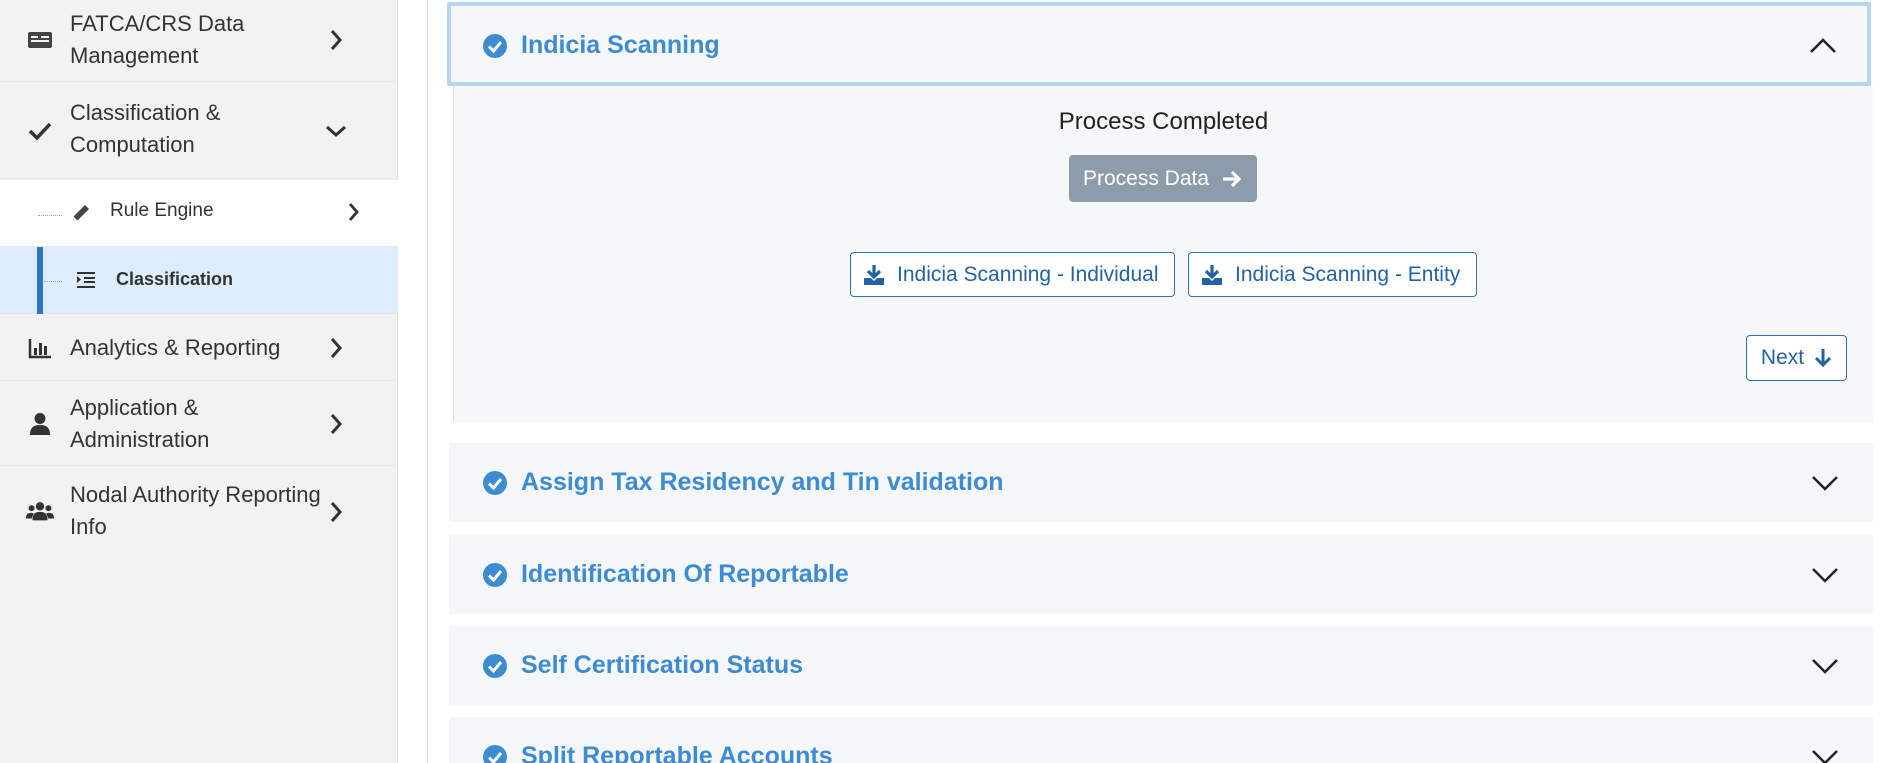 The height and width of the screenshot is (763, 1897). I want to click on process-data-button: Process Data, so click(1163, 178).